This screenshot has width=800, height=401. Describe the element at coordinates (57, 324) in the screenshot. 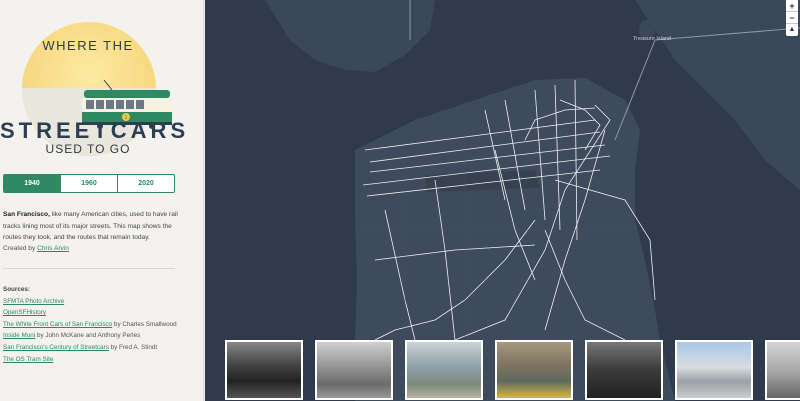

I see `source-link-white-front: The White Front Cars of San Francisco` at that location.